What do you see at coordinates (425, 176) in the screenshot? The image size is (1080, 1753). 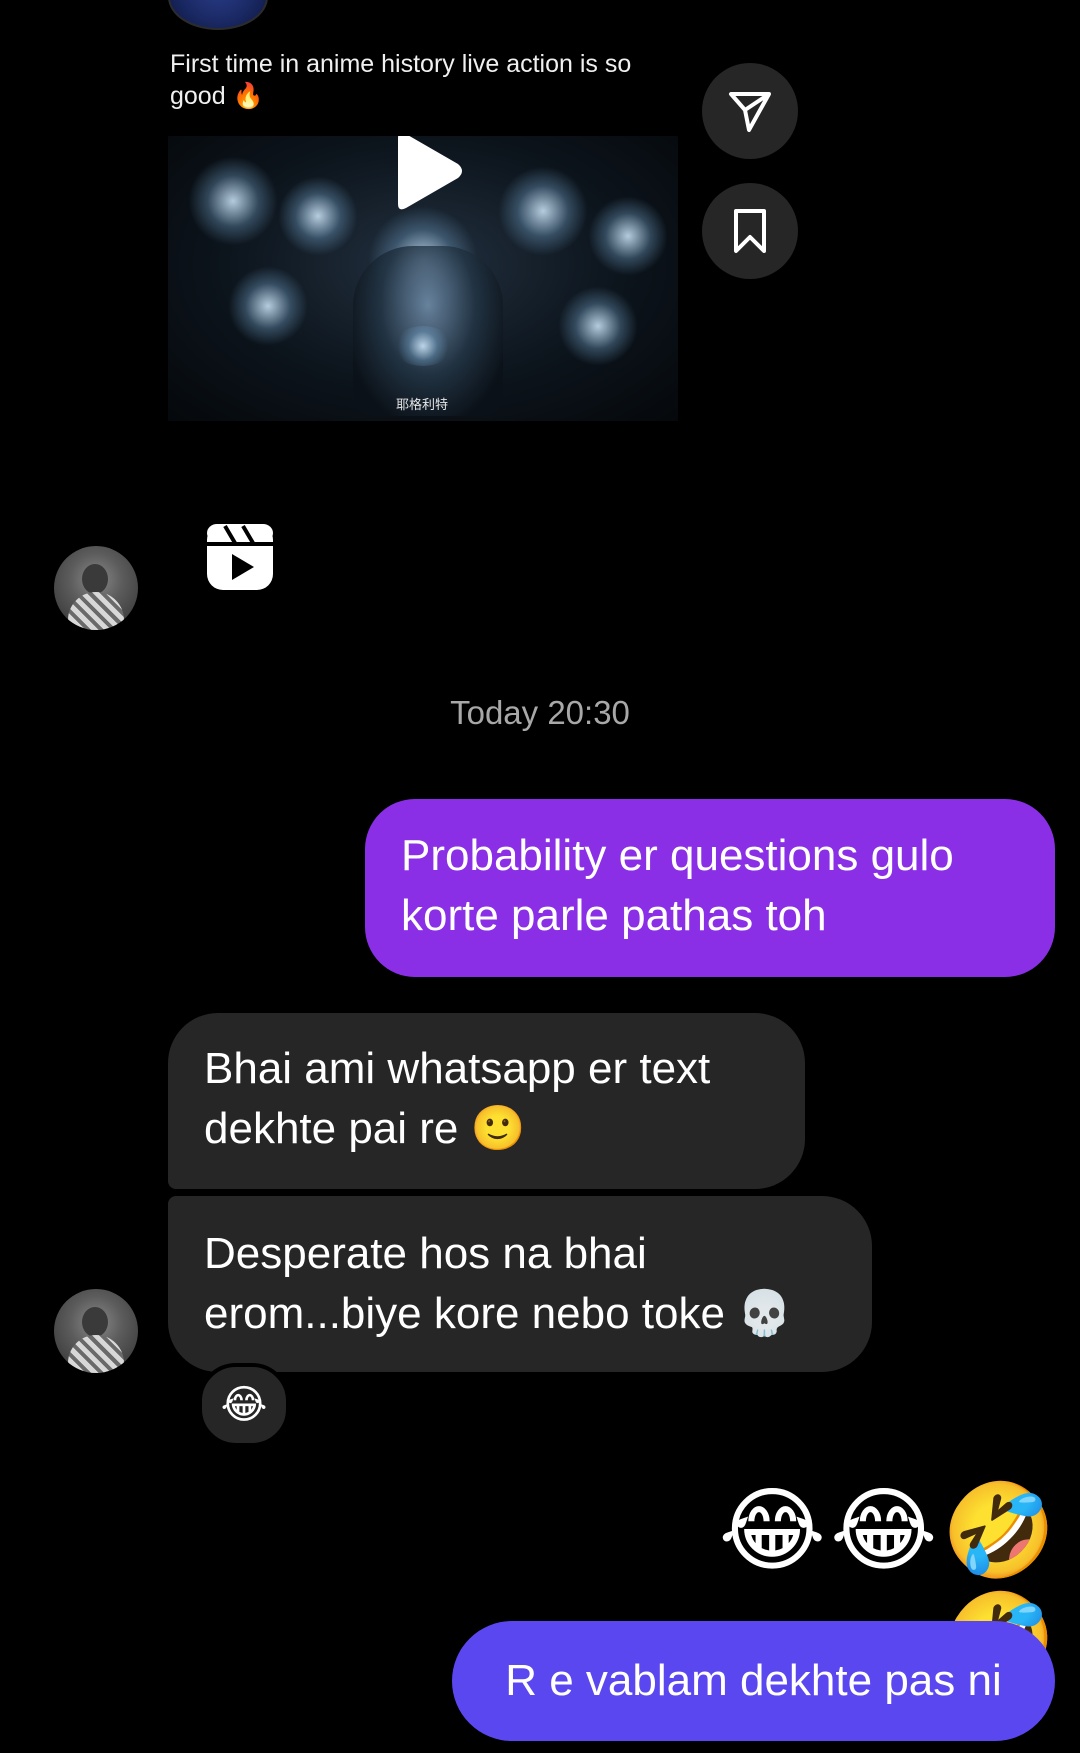 I see `play-icon` at bounding box center [425, 176].